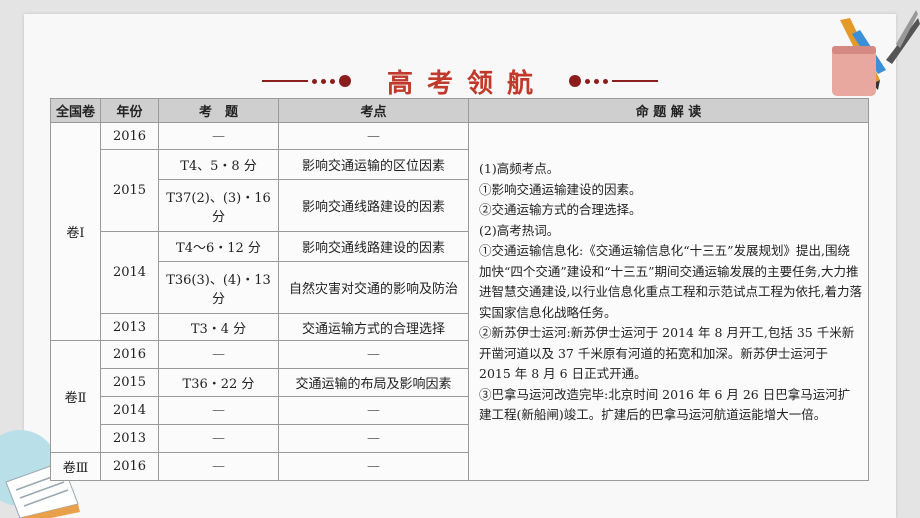 This screenshot has width=920, height=518. What do you see at coordinates (75, 396) in the screenshot?
I see `exam-group-label: 卷Ⅱ` at bounding box center [75, 396].